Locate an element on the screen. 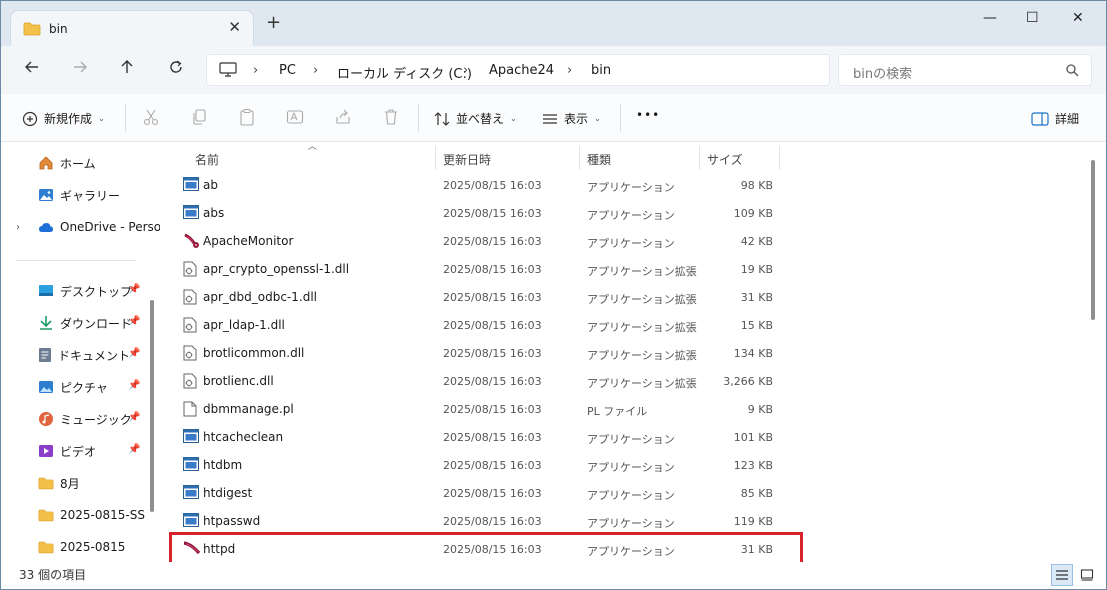 The image size is (1107, 590). breadcrumb-local-disk: ローカル ディスク (C:) is located at coordinates (404, 72).